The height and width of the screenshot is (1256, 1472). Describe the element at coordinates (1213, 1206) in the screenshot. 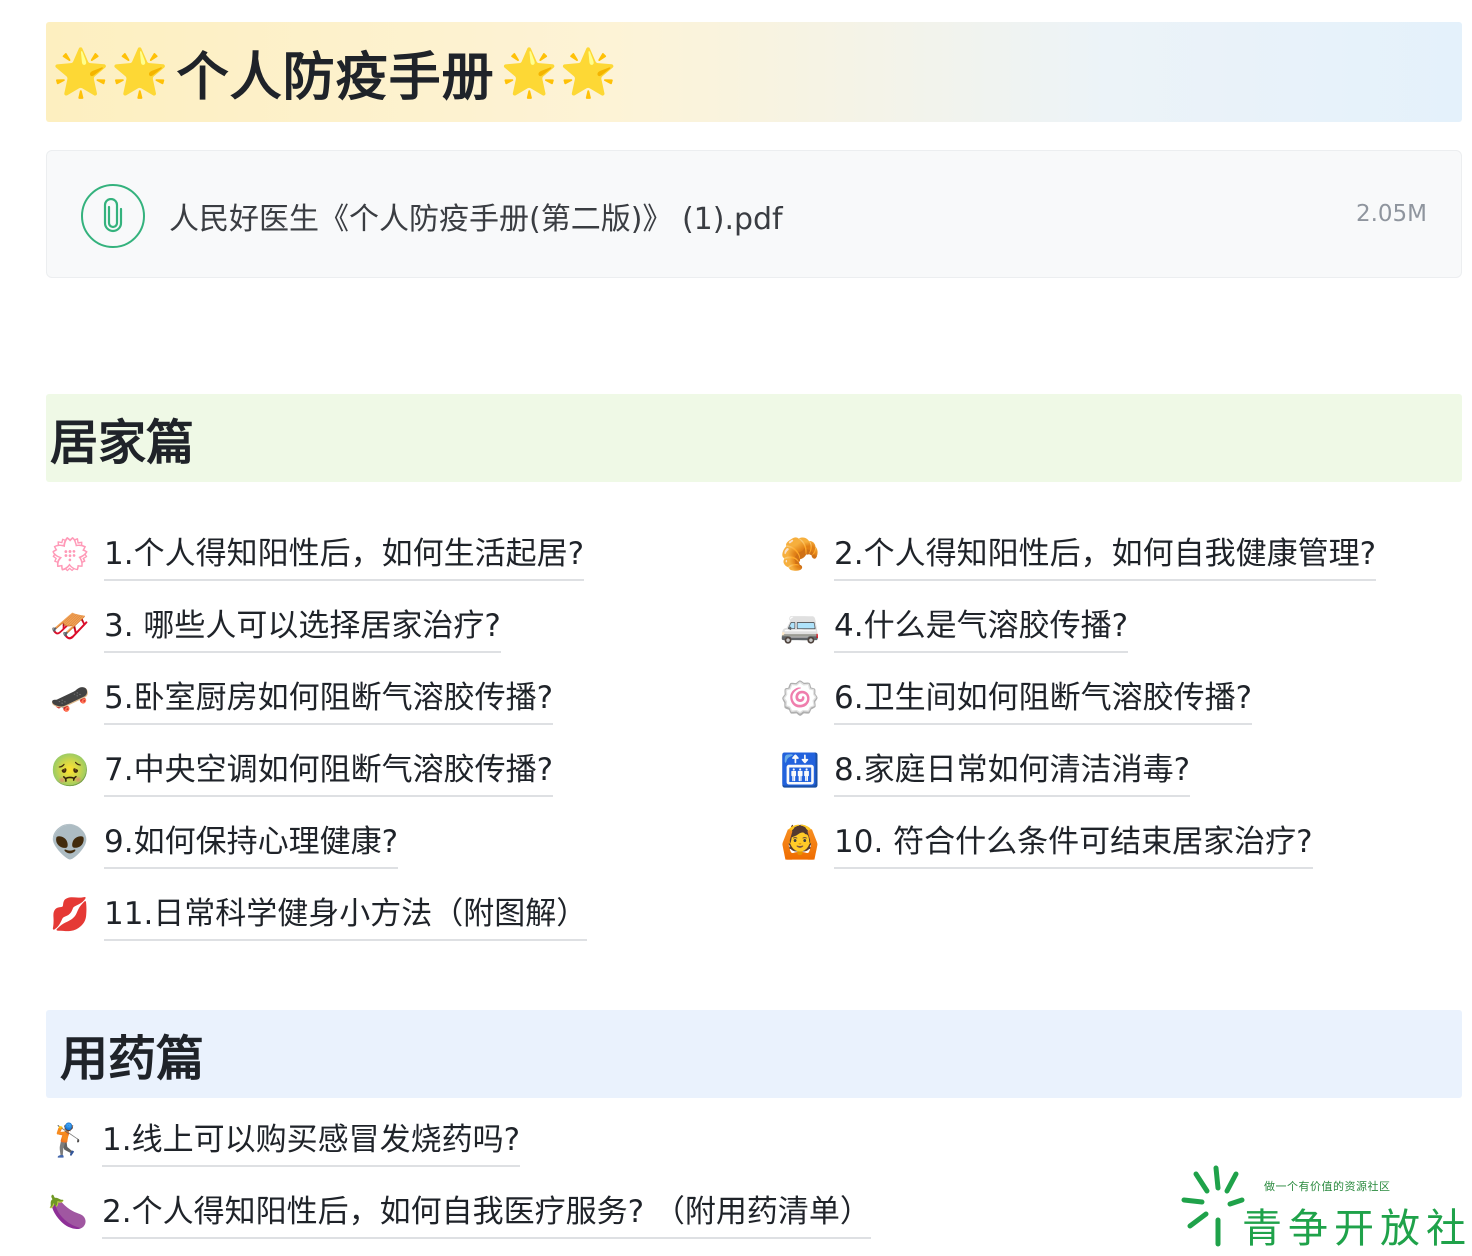

I see `sunburst-logo-icon` at that location.